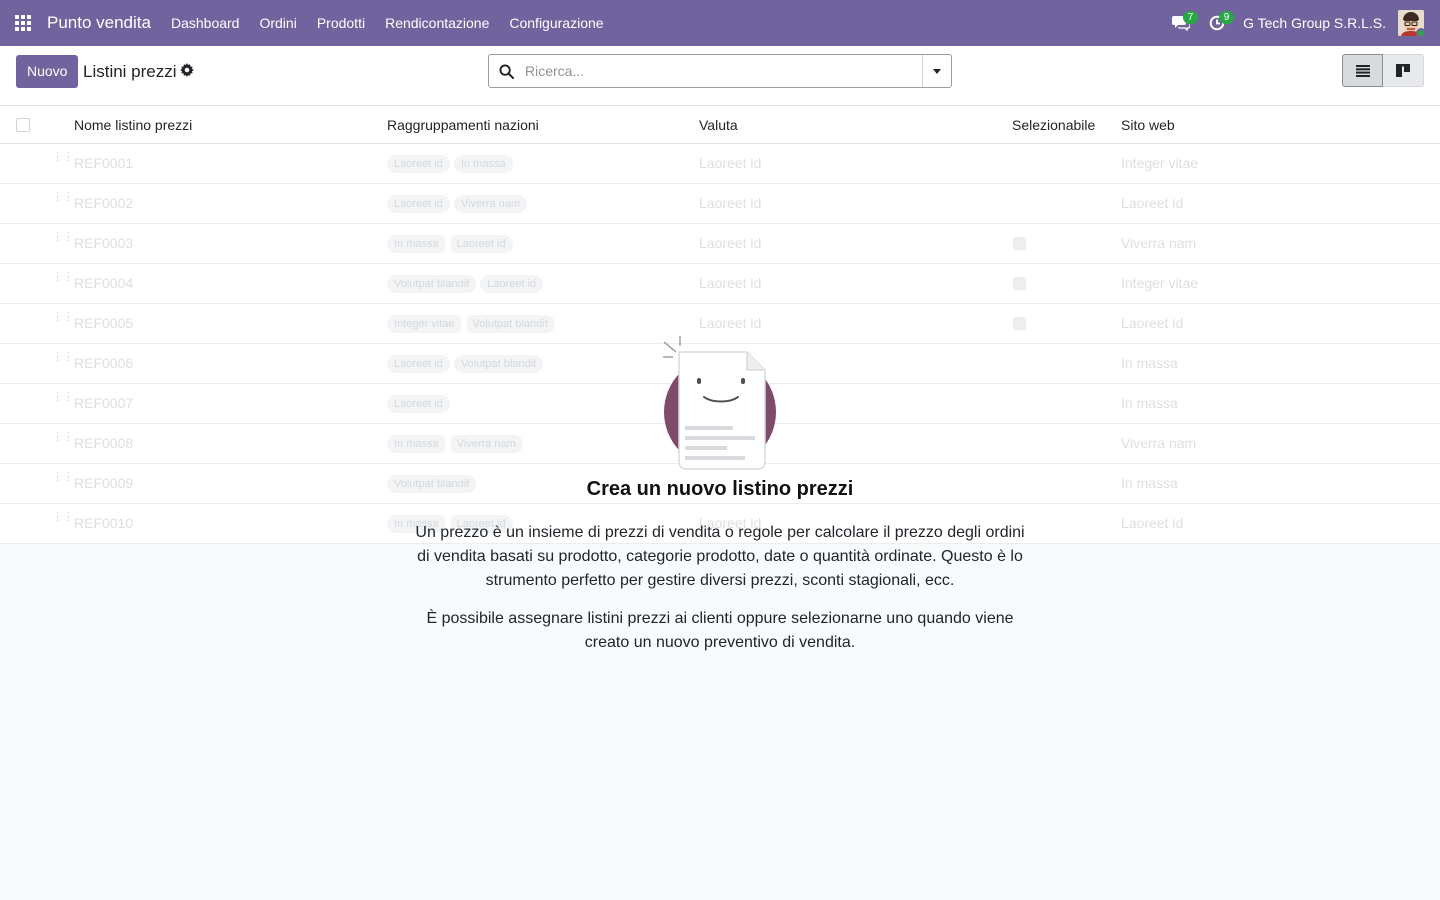 This screenshot has width=1440, height=900. I want to click on helper-title: Crea un nuovo listino prezzi, so click(720, 489).